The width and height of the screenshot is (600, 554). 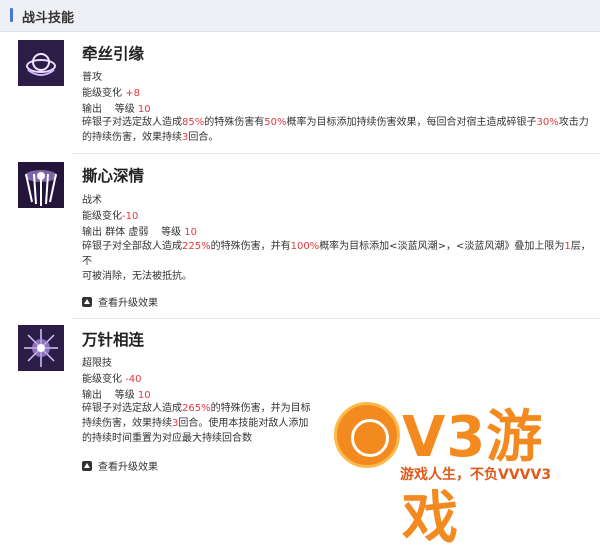 I want to click on desc-text: 攻击力, so click(x=573, y=122).